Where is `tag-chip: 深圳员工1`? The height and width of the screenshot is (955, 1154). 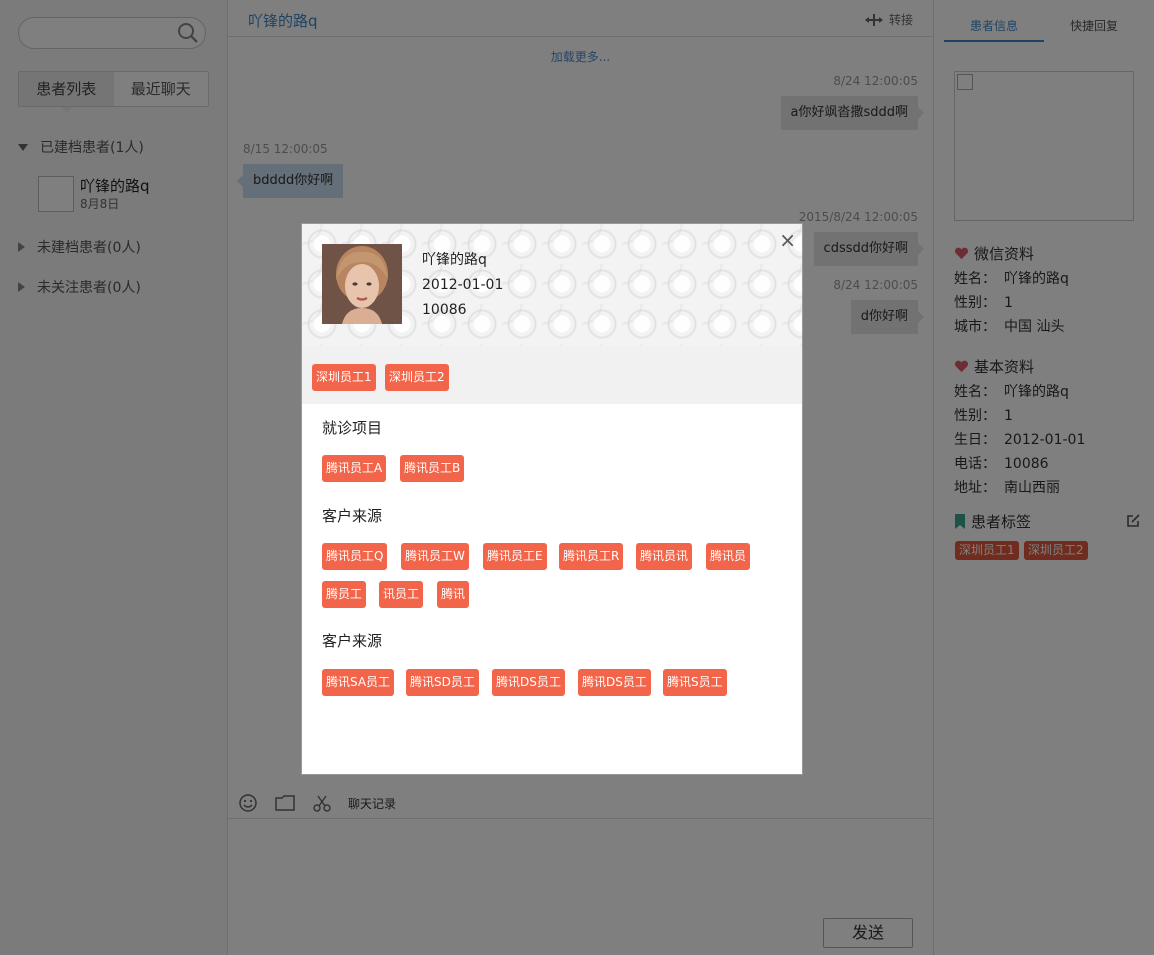
tag-chip: 深圳员工1 is located at coordinates (344, 377).